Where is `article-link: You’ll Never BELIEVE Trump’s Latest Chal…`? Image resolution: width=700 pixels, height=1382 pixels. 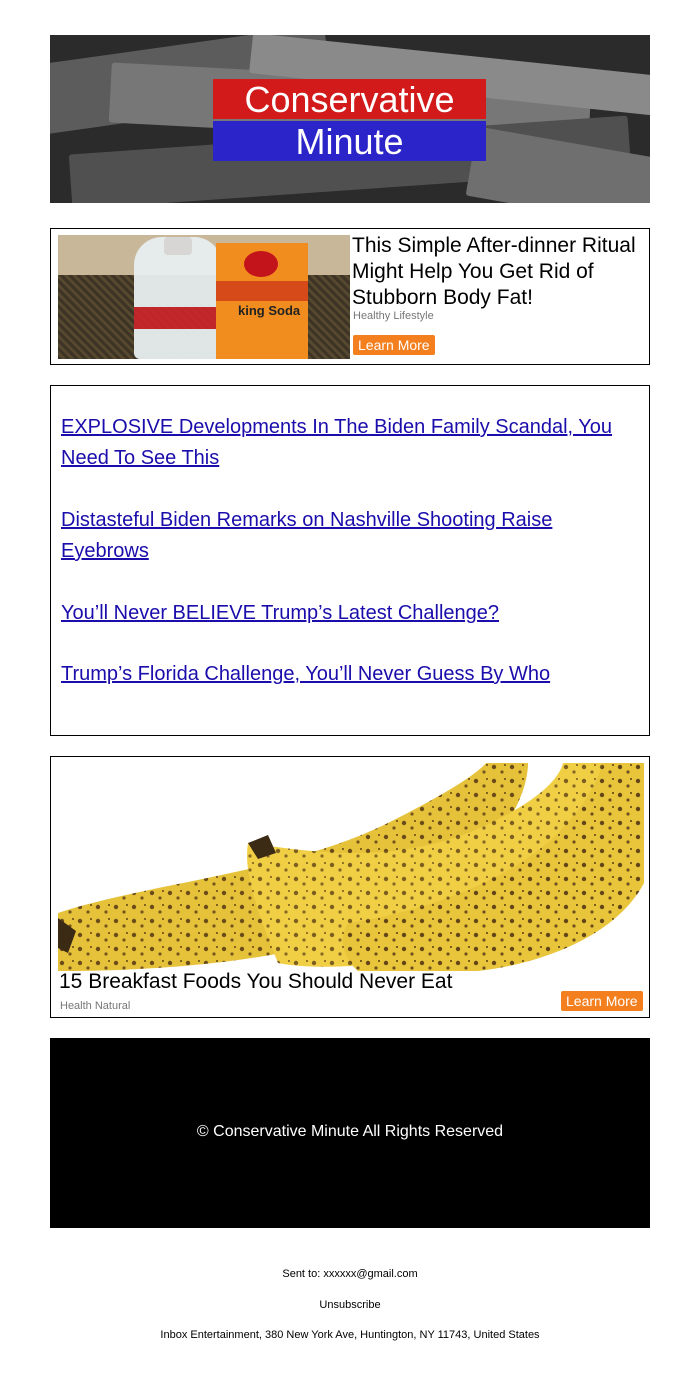
article-link: You’ll Never BELIEVE Trump’s Latest Chal… is located at coordinates (341, 613).